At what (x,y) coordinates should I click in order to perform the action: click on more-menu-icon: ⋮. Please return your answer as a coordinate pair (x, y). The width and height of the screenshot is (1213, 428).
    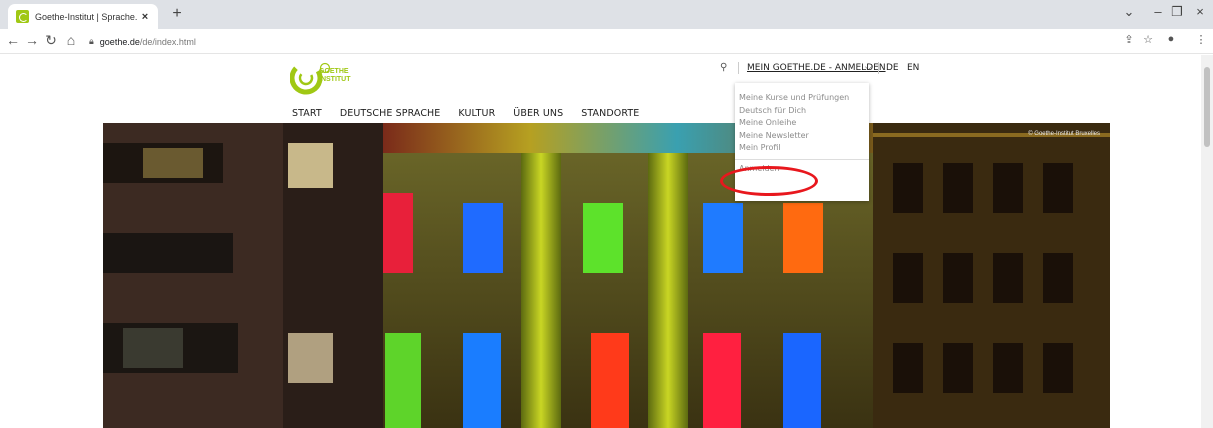
    Looking at the image, I should click on (1201, 39).